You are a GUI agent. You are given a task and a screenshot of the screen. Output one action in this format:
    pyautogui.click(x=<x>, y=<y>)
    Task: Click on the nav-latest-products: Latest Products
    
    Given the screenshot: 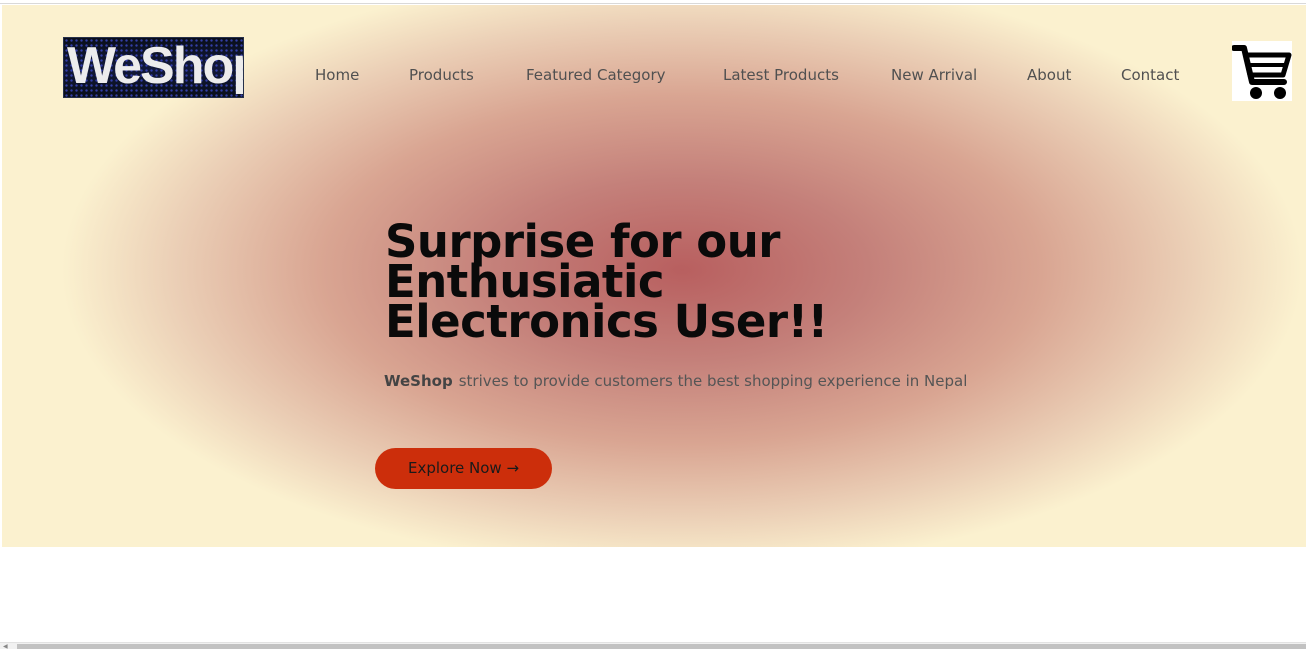 What is the action you would take?
    pyautogui.click(x=807, y=75)
    